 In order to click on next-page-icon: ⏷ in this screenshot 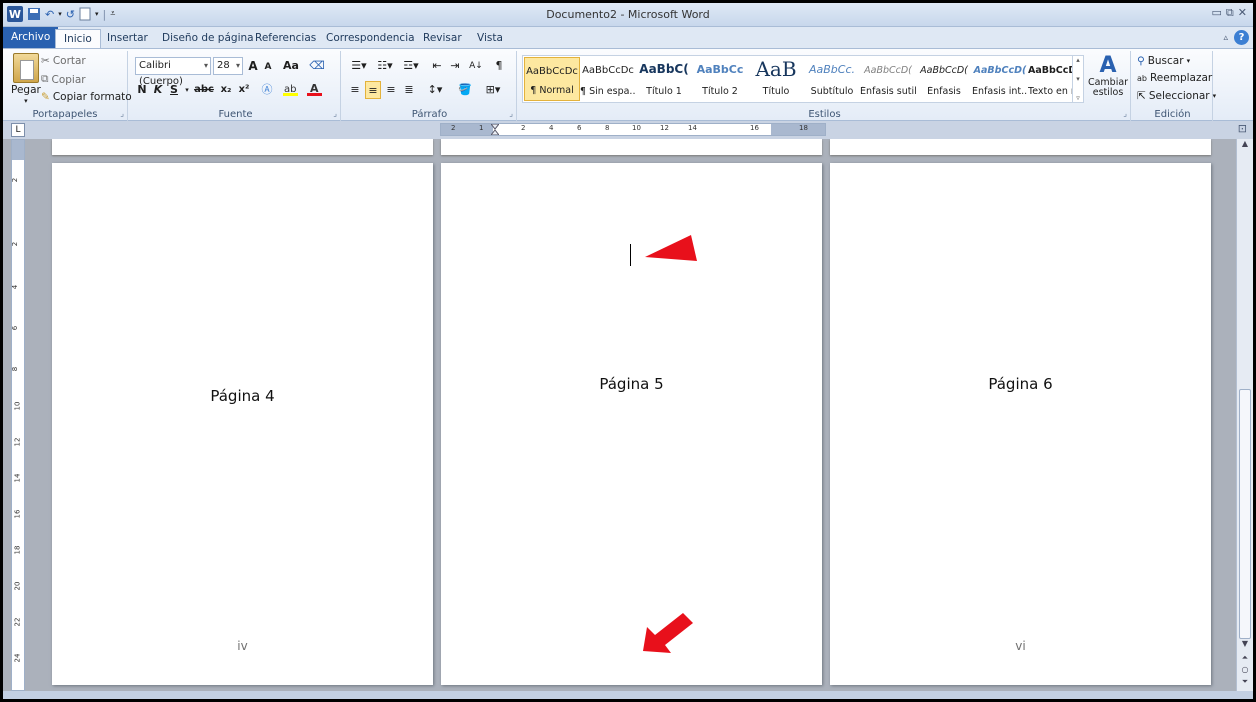, I will do `click(1245, 684)`.